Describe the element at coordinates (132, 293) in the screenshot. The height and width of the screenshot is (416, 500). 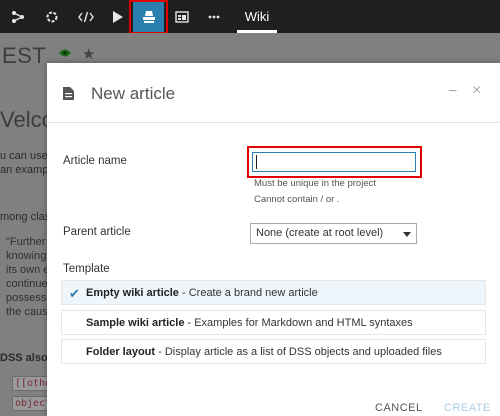
I see `template-name: Empty wiki article` at that location.